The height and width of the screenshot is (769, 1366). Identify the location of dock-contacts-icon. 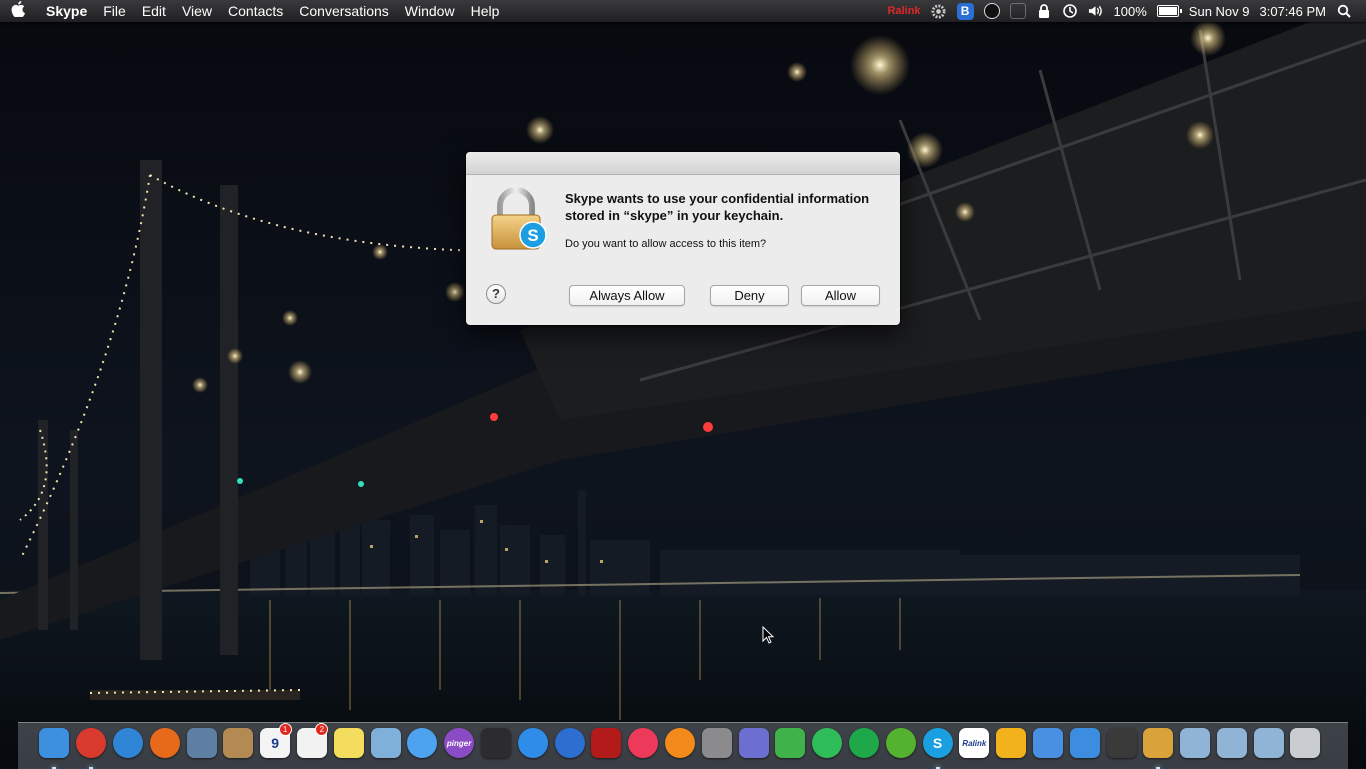
(238, 743).